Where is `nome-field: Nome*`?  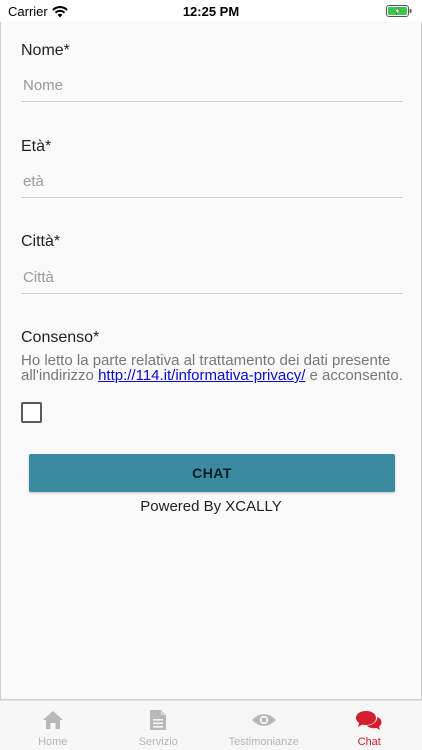 nome-field: Nome* is located at coordinates (212, 72).